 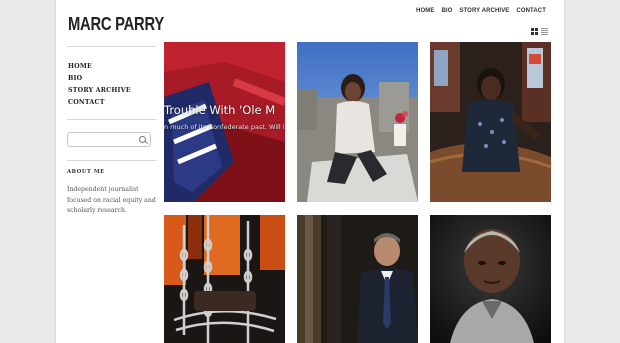 I want to click on grid-view-icon, so click(x=534, y=31).